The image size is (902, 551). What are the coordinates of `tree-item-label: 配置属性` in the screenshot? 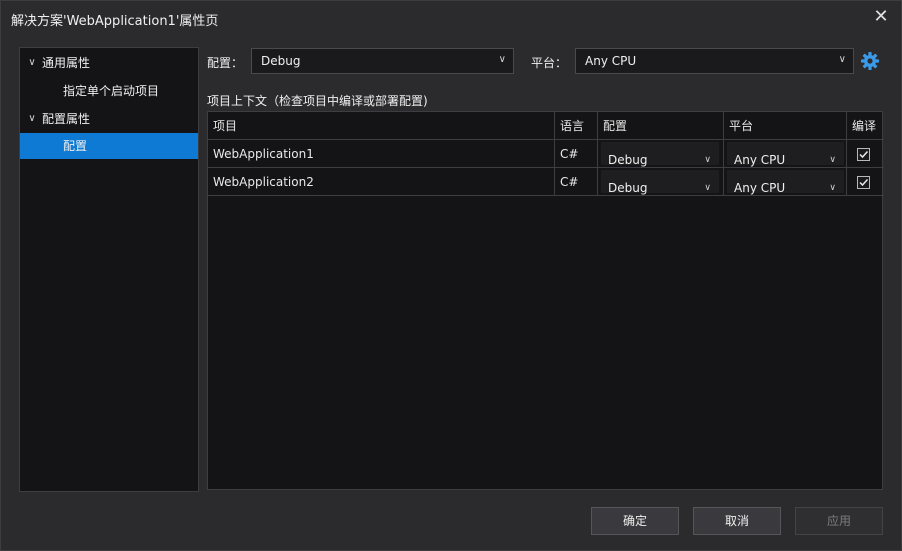 It's located at (66, 119).